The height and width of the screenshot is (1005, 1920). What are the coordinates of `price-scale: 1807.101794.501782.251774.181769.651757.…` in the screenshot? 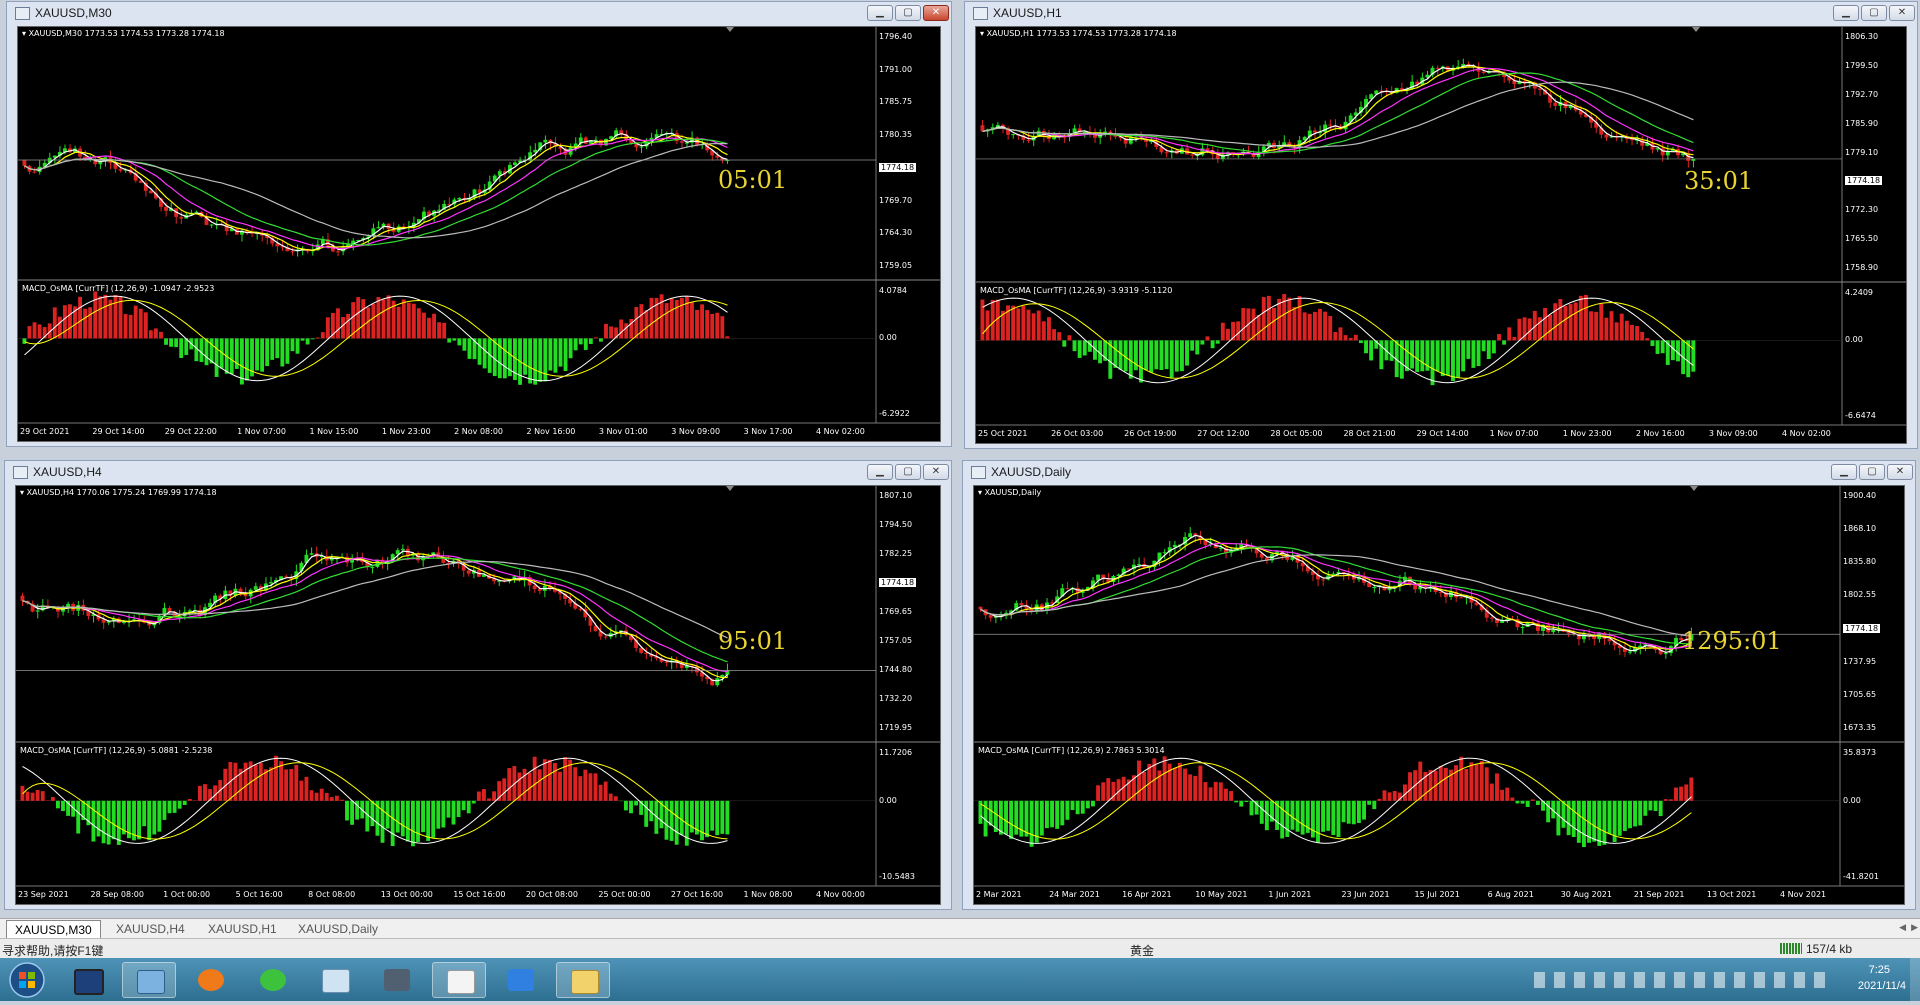 It's located at (908, 686).